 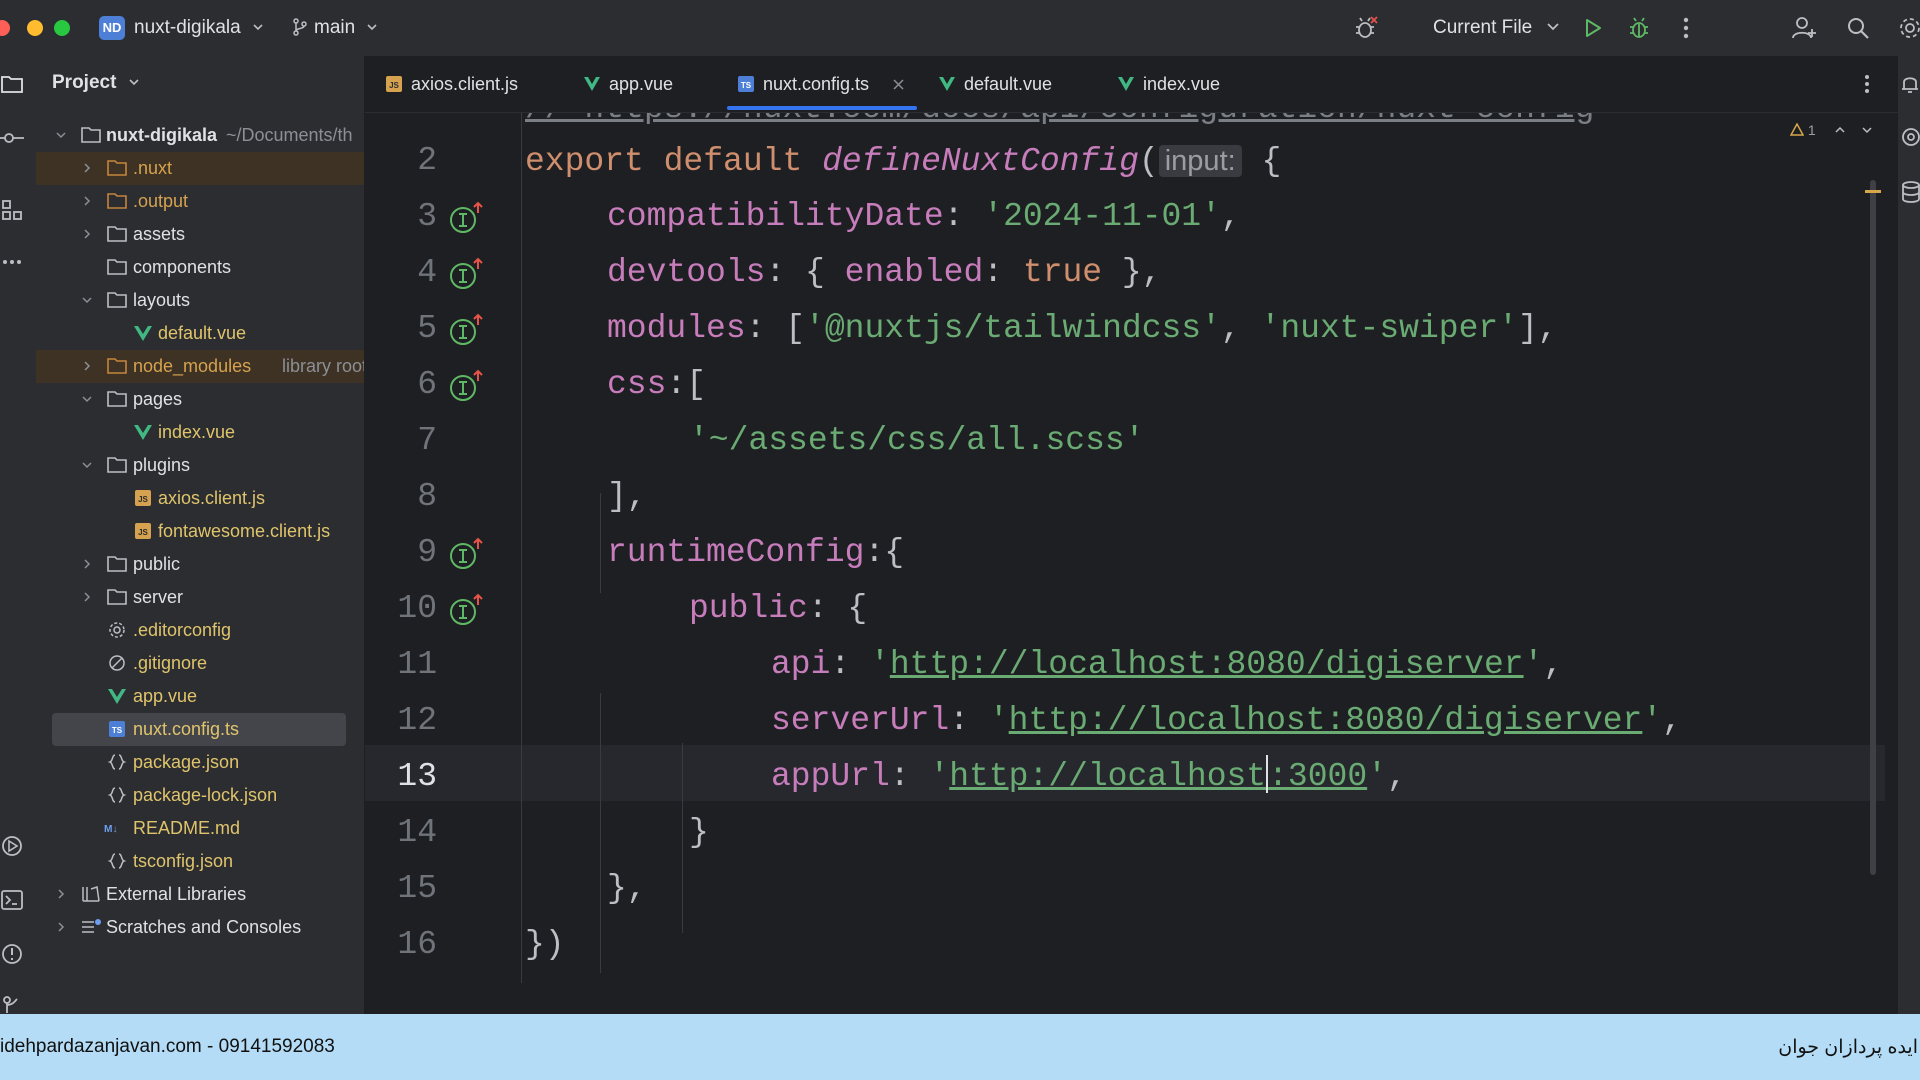 I want to click on terminal-icon, so click(x=13, y=900).